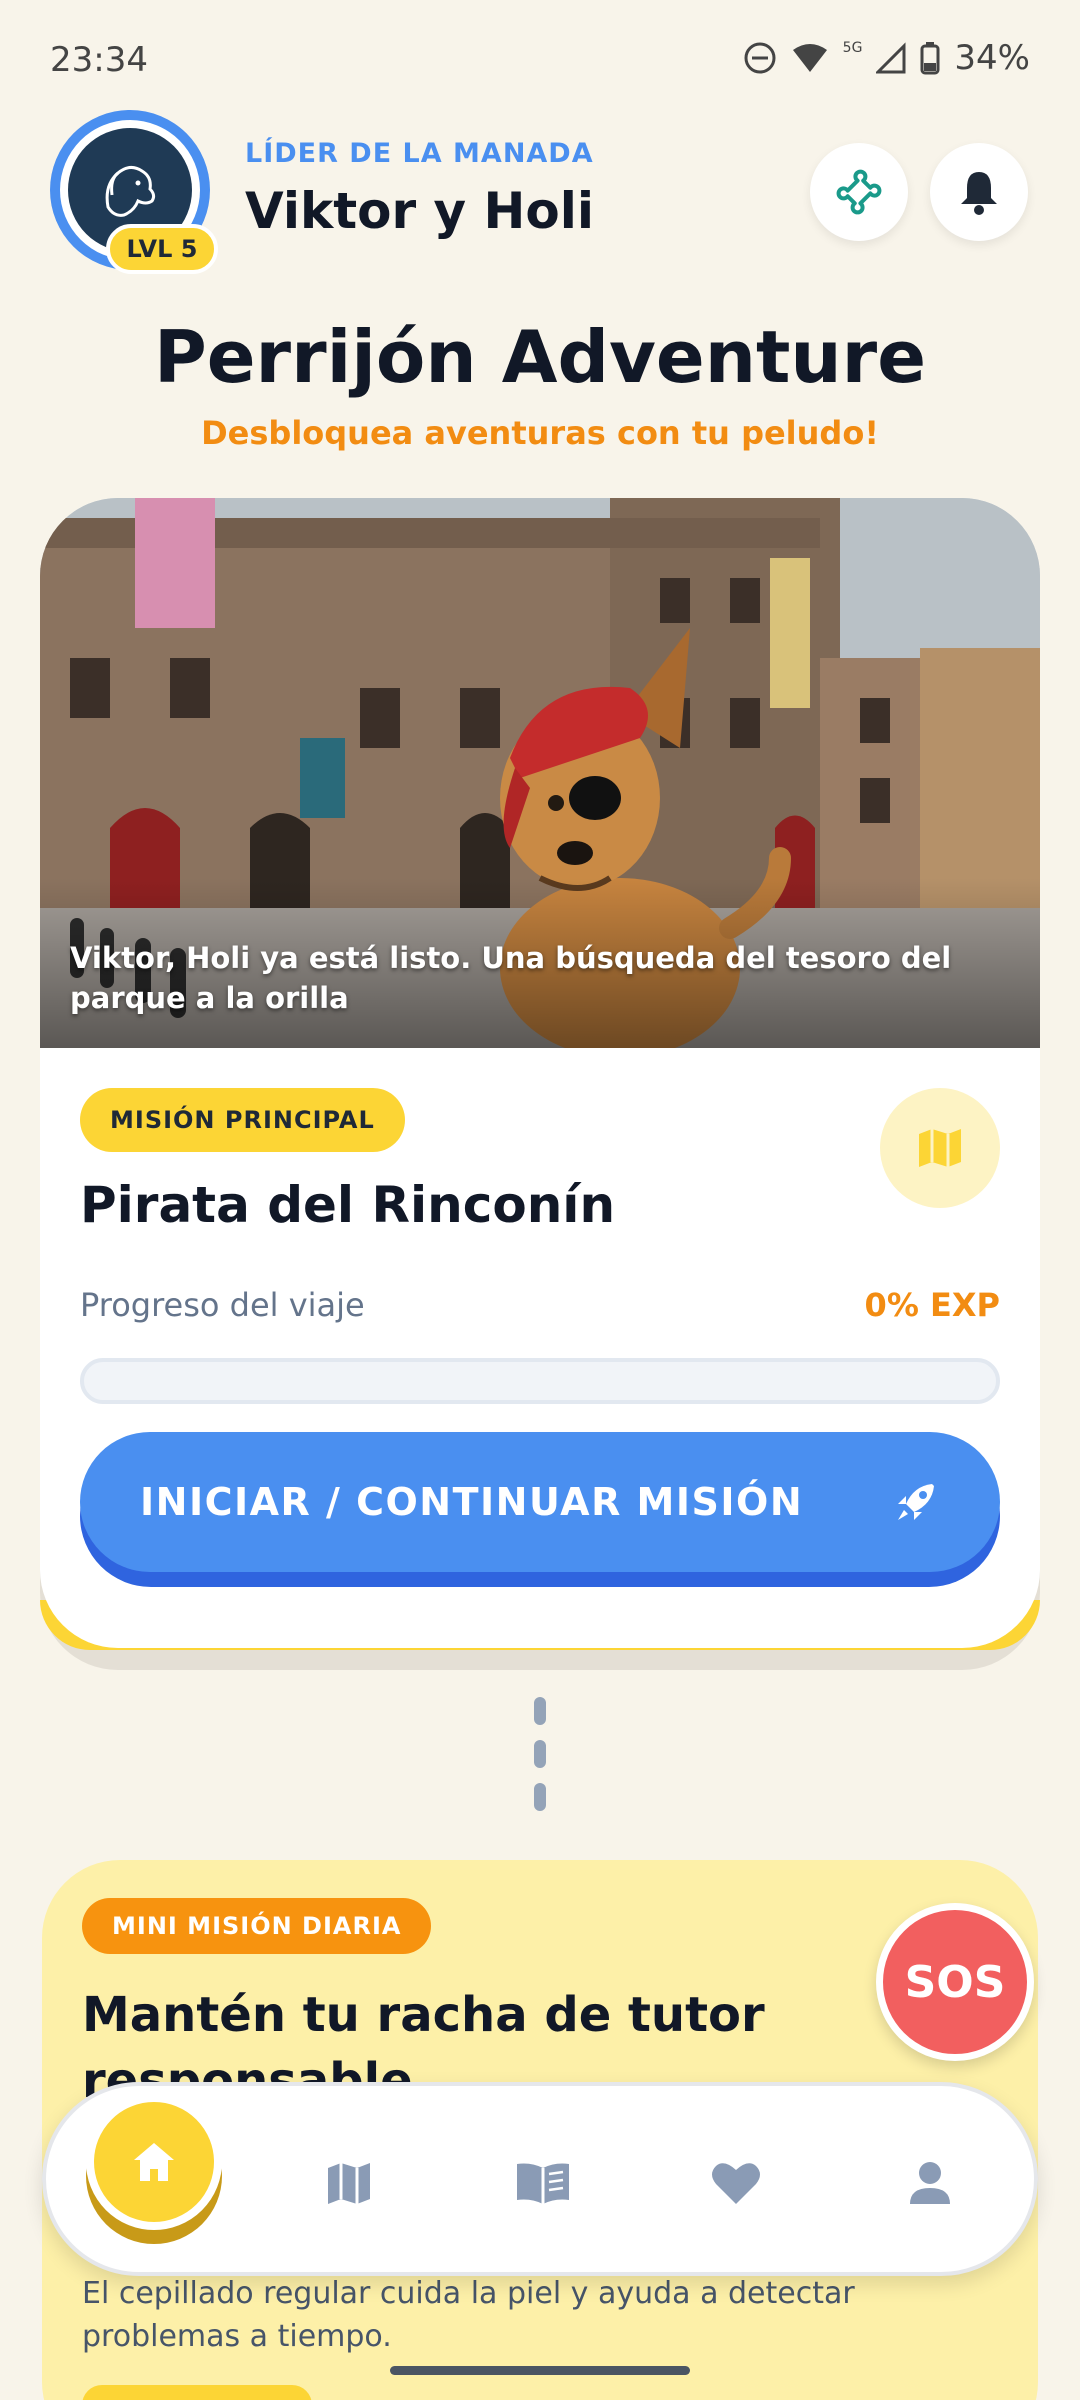 This screenshot has width=1080, height=2400. I want to click on notifications-button, so click(979, 192).